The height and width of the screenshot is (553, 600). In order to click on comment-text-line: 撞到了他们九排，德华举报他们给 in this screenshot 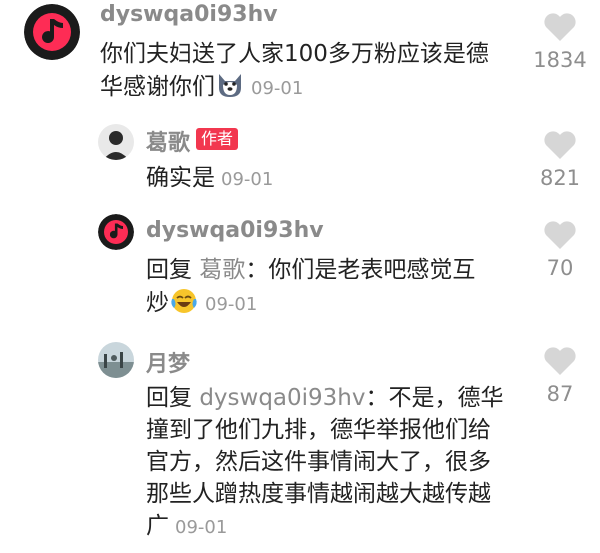, I will do `click(318, 430)`.